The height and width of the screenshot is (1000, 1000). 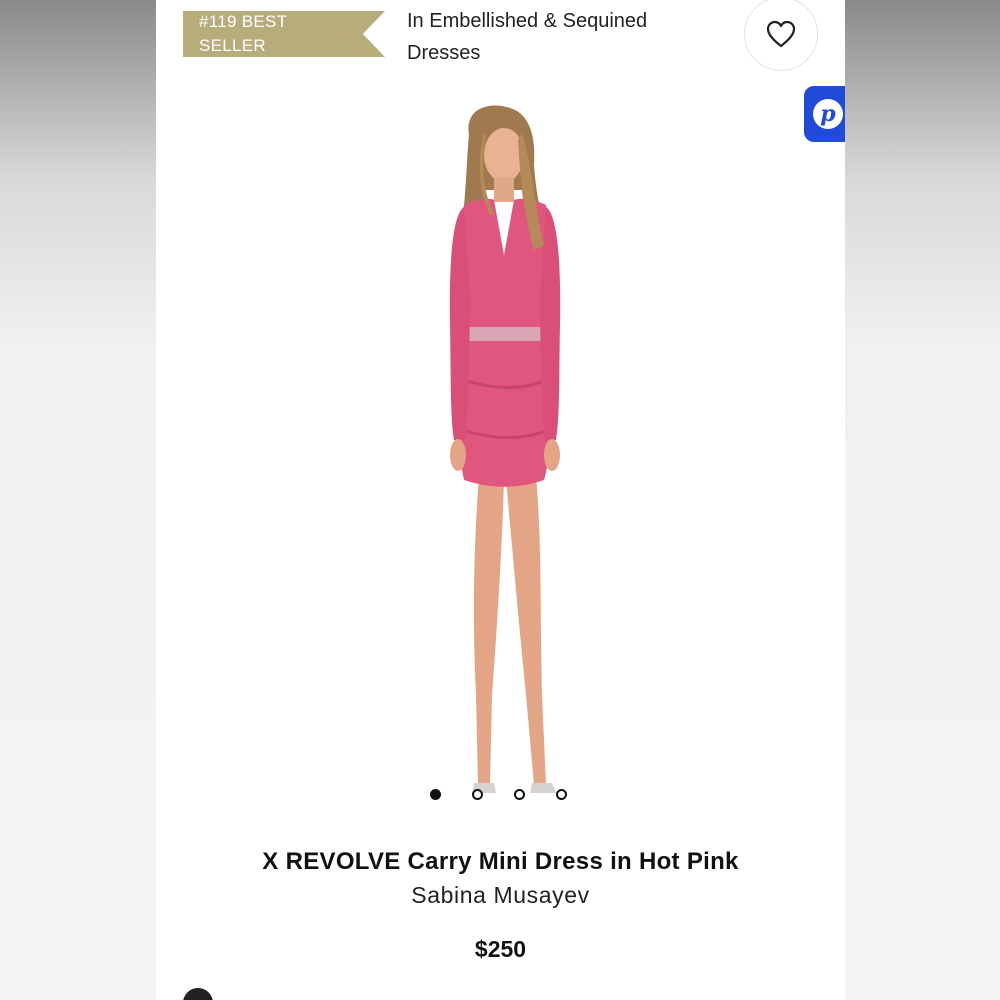 I want to click on best-seller-badge: #119 BEST SELLER, so click(x=284, y=34).